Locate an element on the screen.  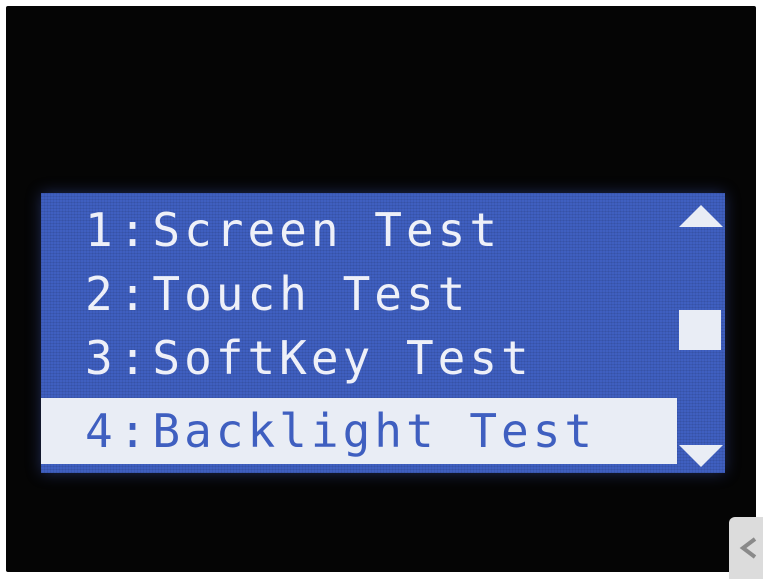
menu-item-backlight-test: 4: Backlight Test is located at coordinates (359, 431).